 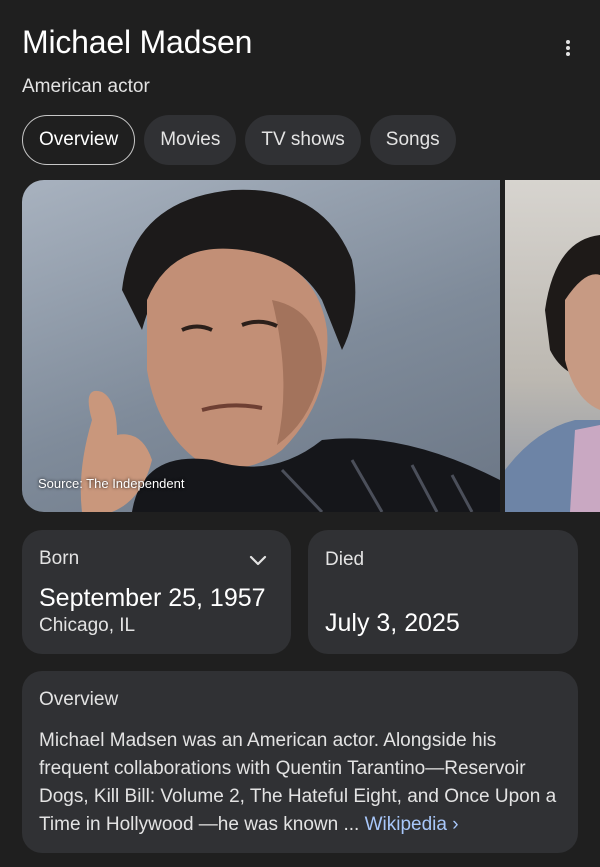 What do you see at coordinates (87, 625) in the screenshot?
I see `born-place: Chicago, IL` at bounding box center [87, 625].